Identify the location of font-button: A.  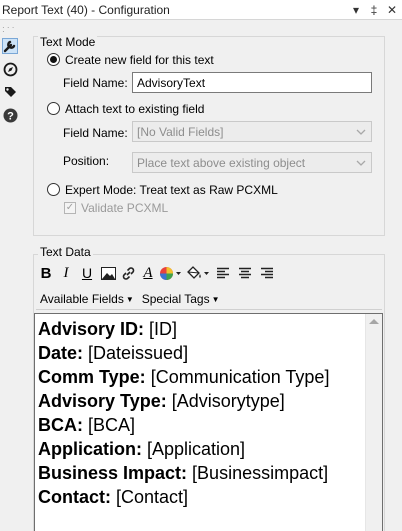
(148, 273).